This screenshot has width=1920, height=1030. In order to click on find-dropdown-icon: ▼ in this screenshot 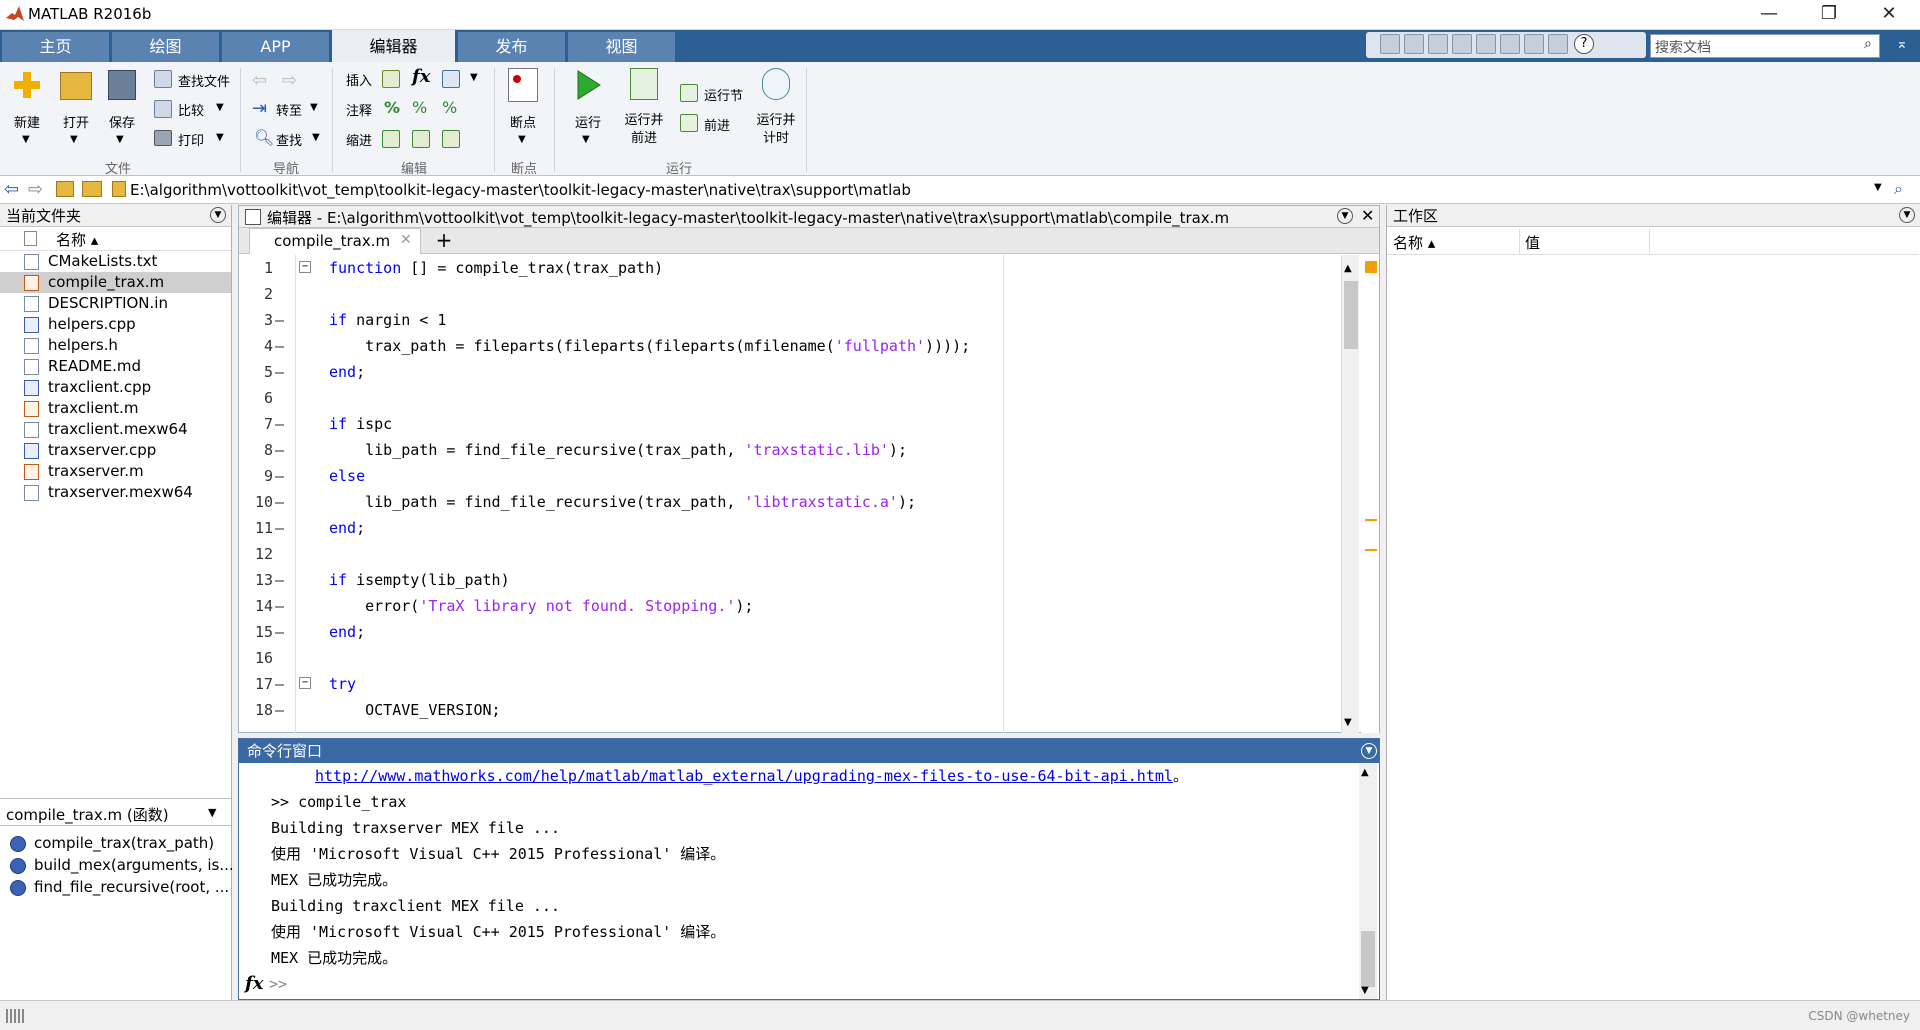, I will do `click(316, 137)`.